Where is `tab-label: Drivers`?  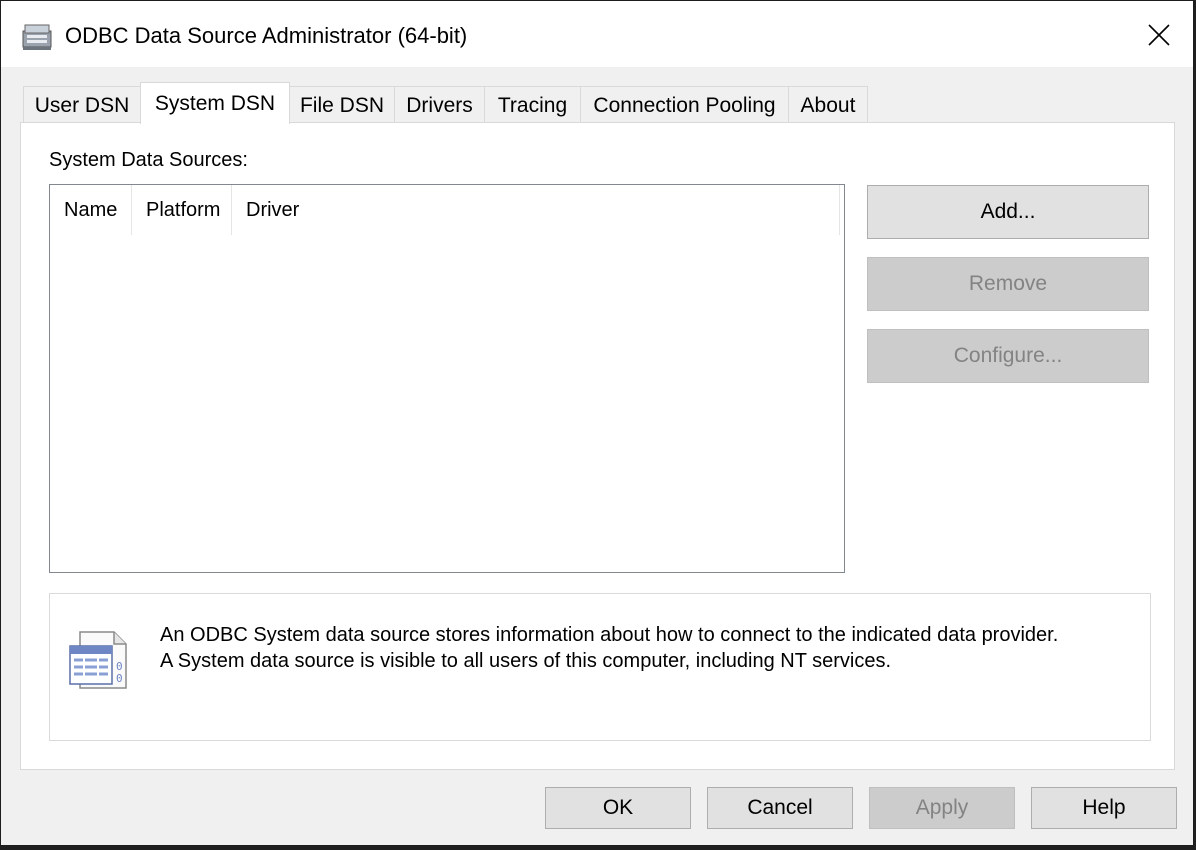
tab-label: Drivers is located at coordinates (439, 105).